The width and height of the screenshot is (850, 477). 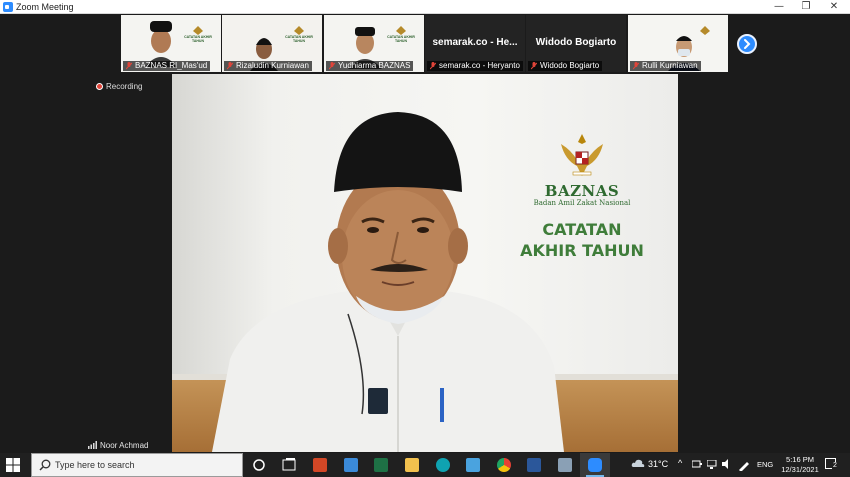 What do you see at coordinates (570, 65) in the screenshot?
I see `participant-name: Widodo Bogiarto` at bounding box center [570, 65].